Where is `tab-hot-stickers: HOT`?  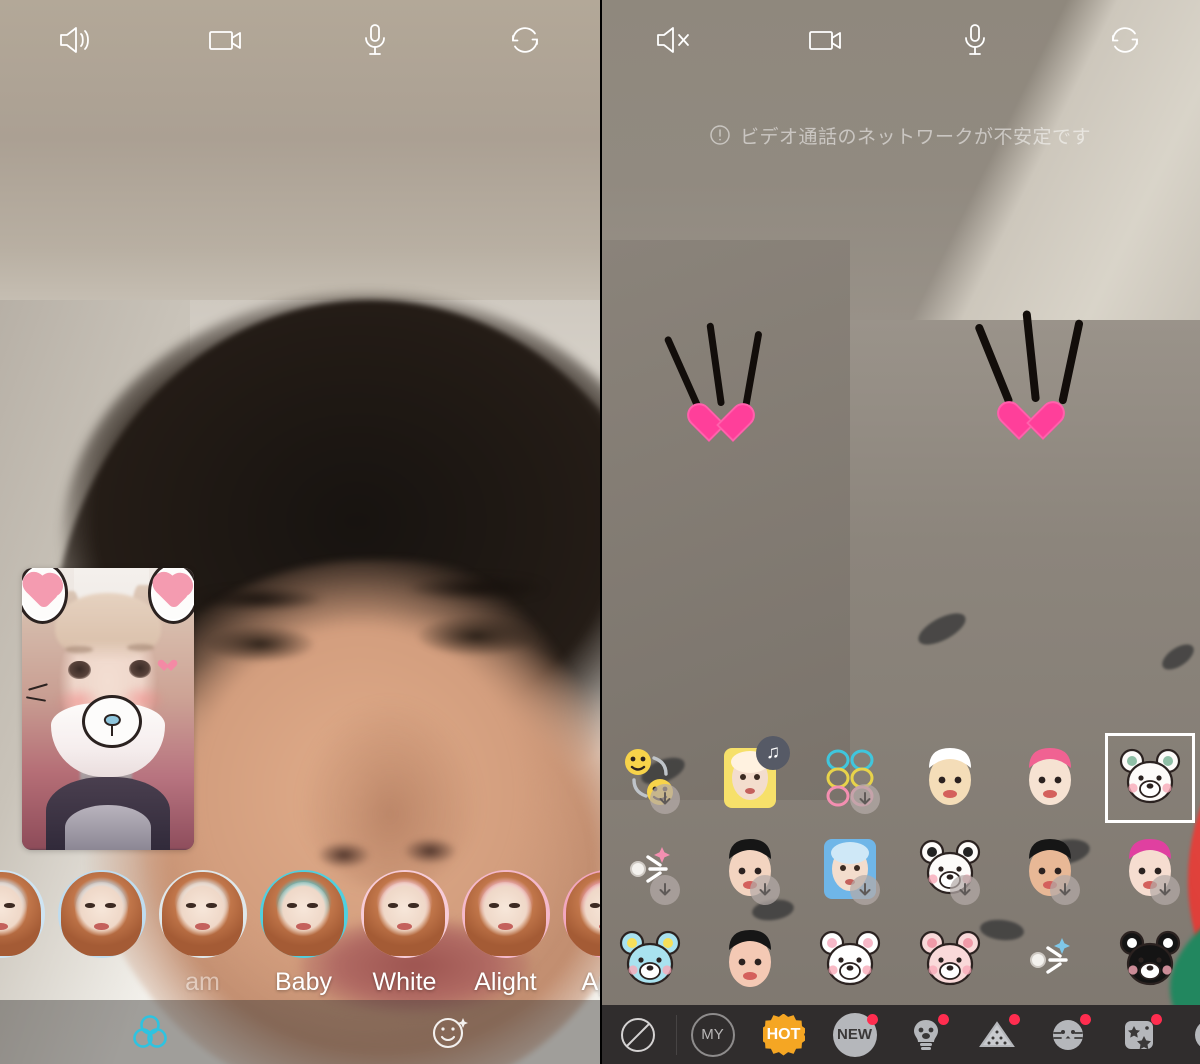
tab-hot-stickers: HOT is located at coordinates (783, 1034).